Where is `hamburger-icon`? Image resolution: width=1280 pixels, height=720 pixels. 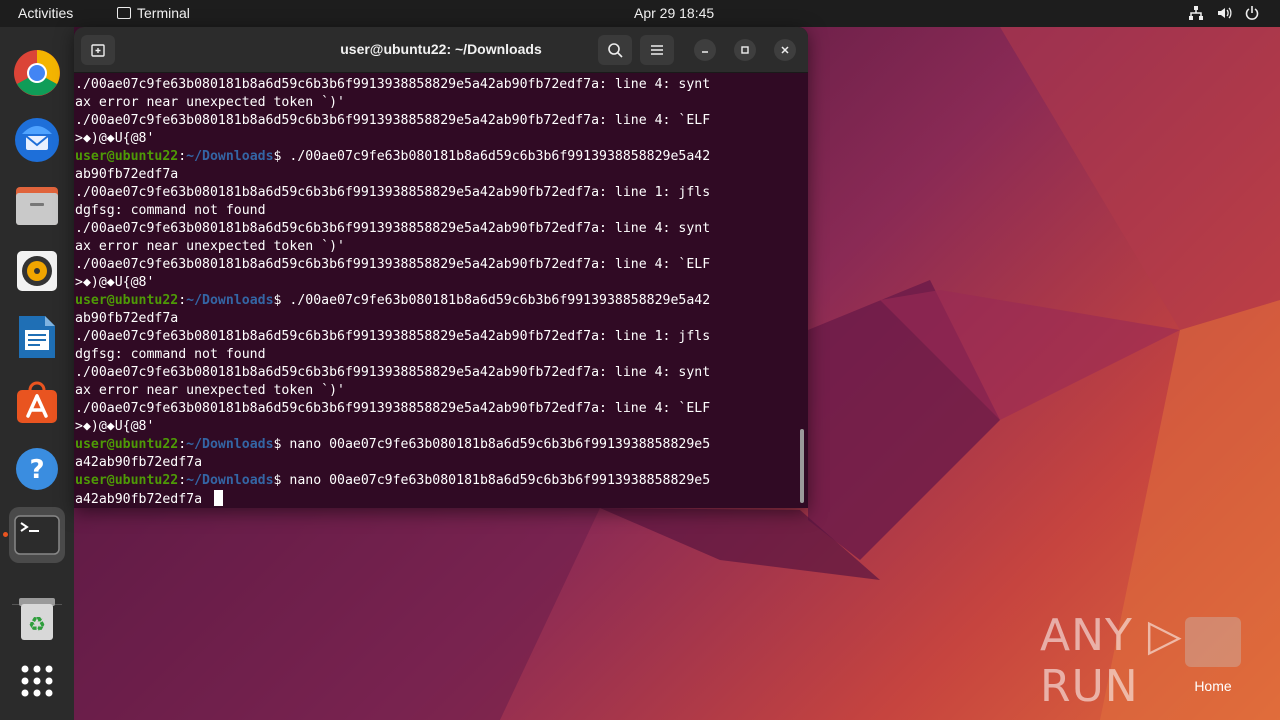 hamburger-icon is located at coordinates (657, 50).